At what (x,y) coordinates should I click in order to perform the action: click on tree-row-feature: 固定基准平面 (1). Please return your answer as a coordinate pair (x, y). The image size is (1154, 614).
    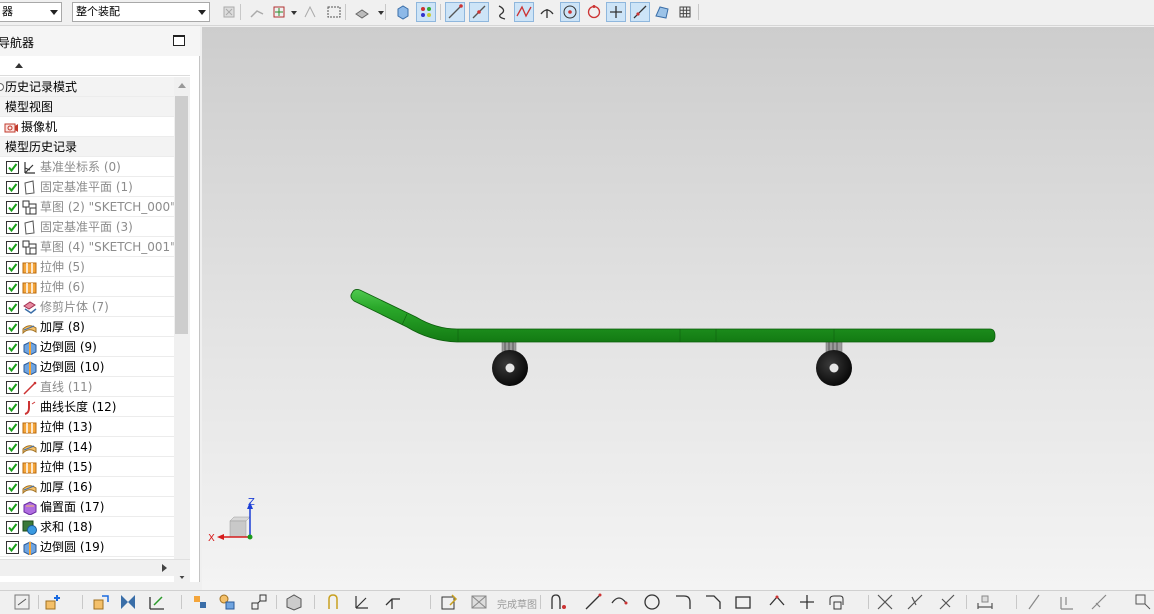
    Looking at the image, I should click on (87, 187).